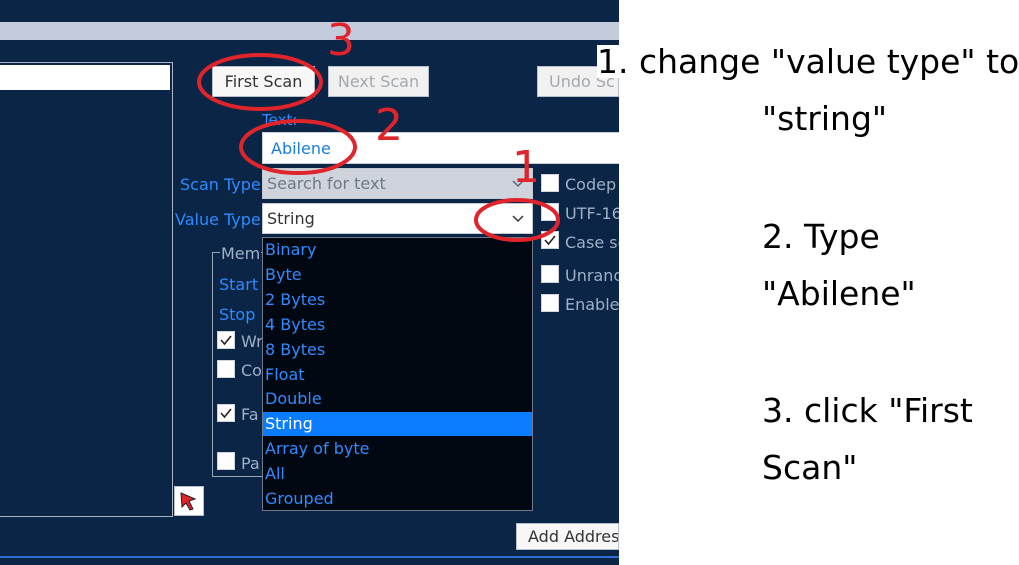 The height and width of the screenshot is (565, 1019). Describe the element at coordinates (526, 167) in the screenshot. I see `step-1-marker: 1` at that location.